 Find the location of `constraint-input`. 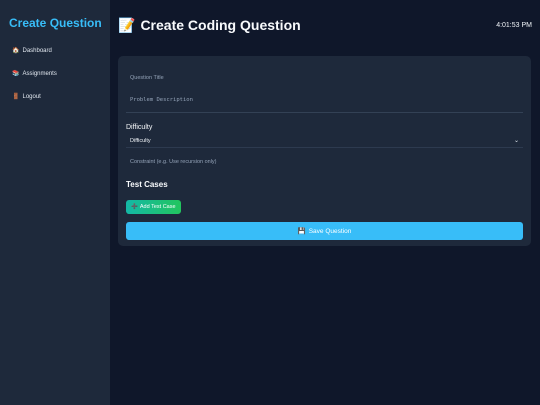

constraint-input is located at coordinates (324, 162).